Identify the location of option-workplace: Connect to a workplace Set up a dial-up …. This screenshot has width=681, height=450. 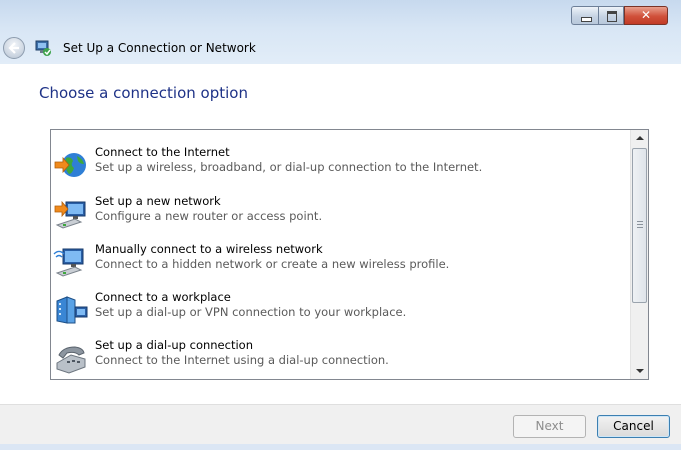
(339, 312).